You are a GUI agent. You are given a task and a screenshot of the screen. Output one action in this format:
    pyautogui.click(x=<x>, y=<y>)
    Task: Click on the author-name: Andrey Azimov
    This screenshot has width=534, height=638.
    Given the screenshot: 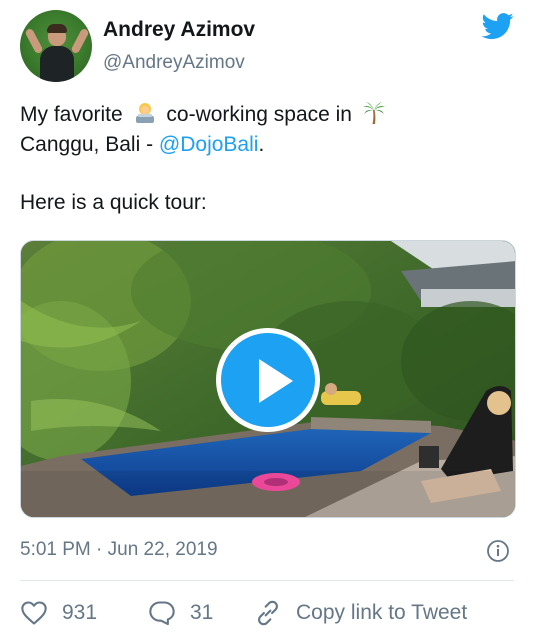 What is the action you would take?
    pyautogui.click(x=179, y=30)
    